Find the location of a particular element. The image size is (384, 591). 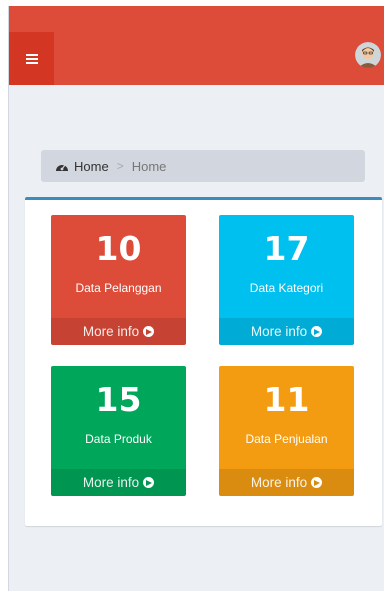

user-avatar is located at coordinates (368, 55).